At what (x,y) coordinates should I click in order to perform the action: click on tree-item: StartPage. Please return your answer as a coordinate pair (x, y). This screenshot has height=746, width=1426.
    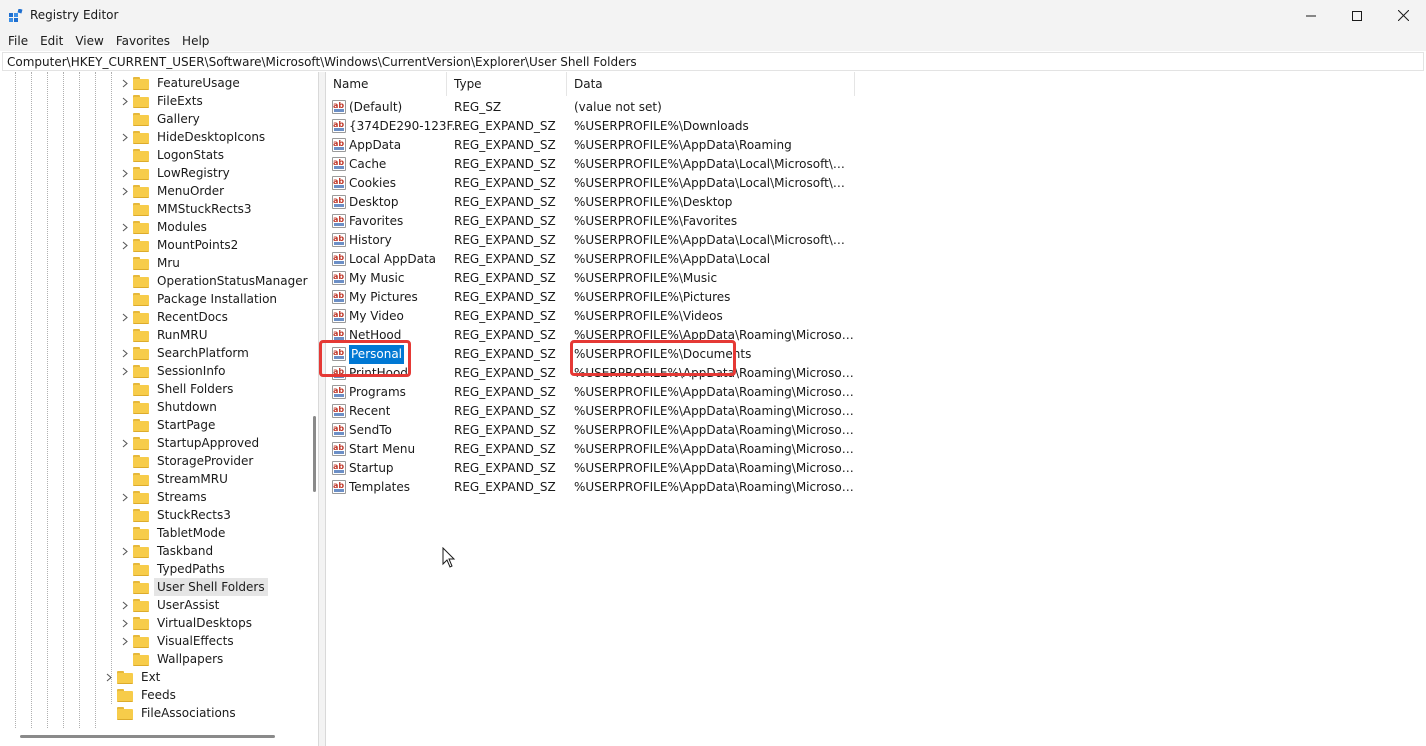
    Looking at the image, I should click on (175, 425).